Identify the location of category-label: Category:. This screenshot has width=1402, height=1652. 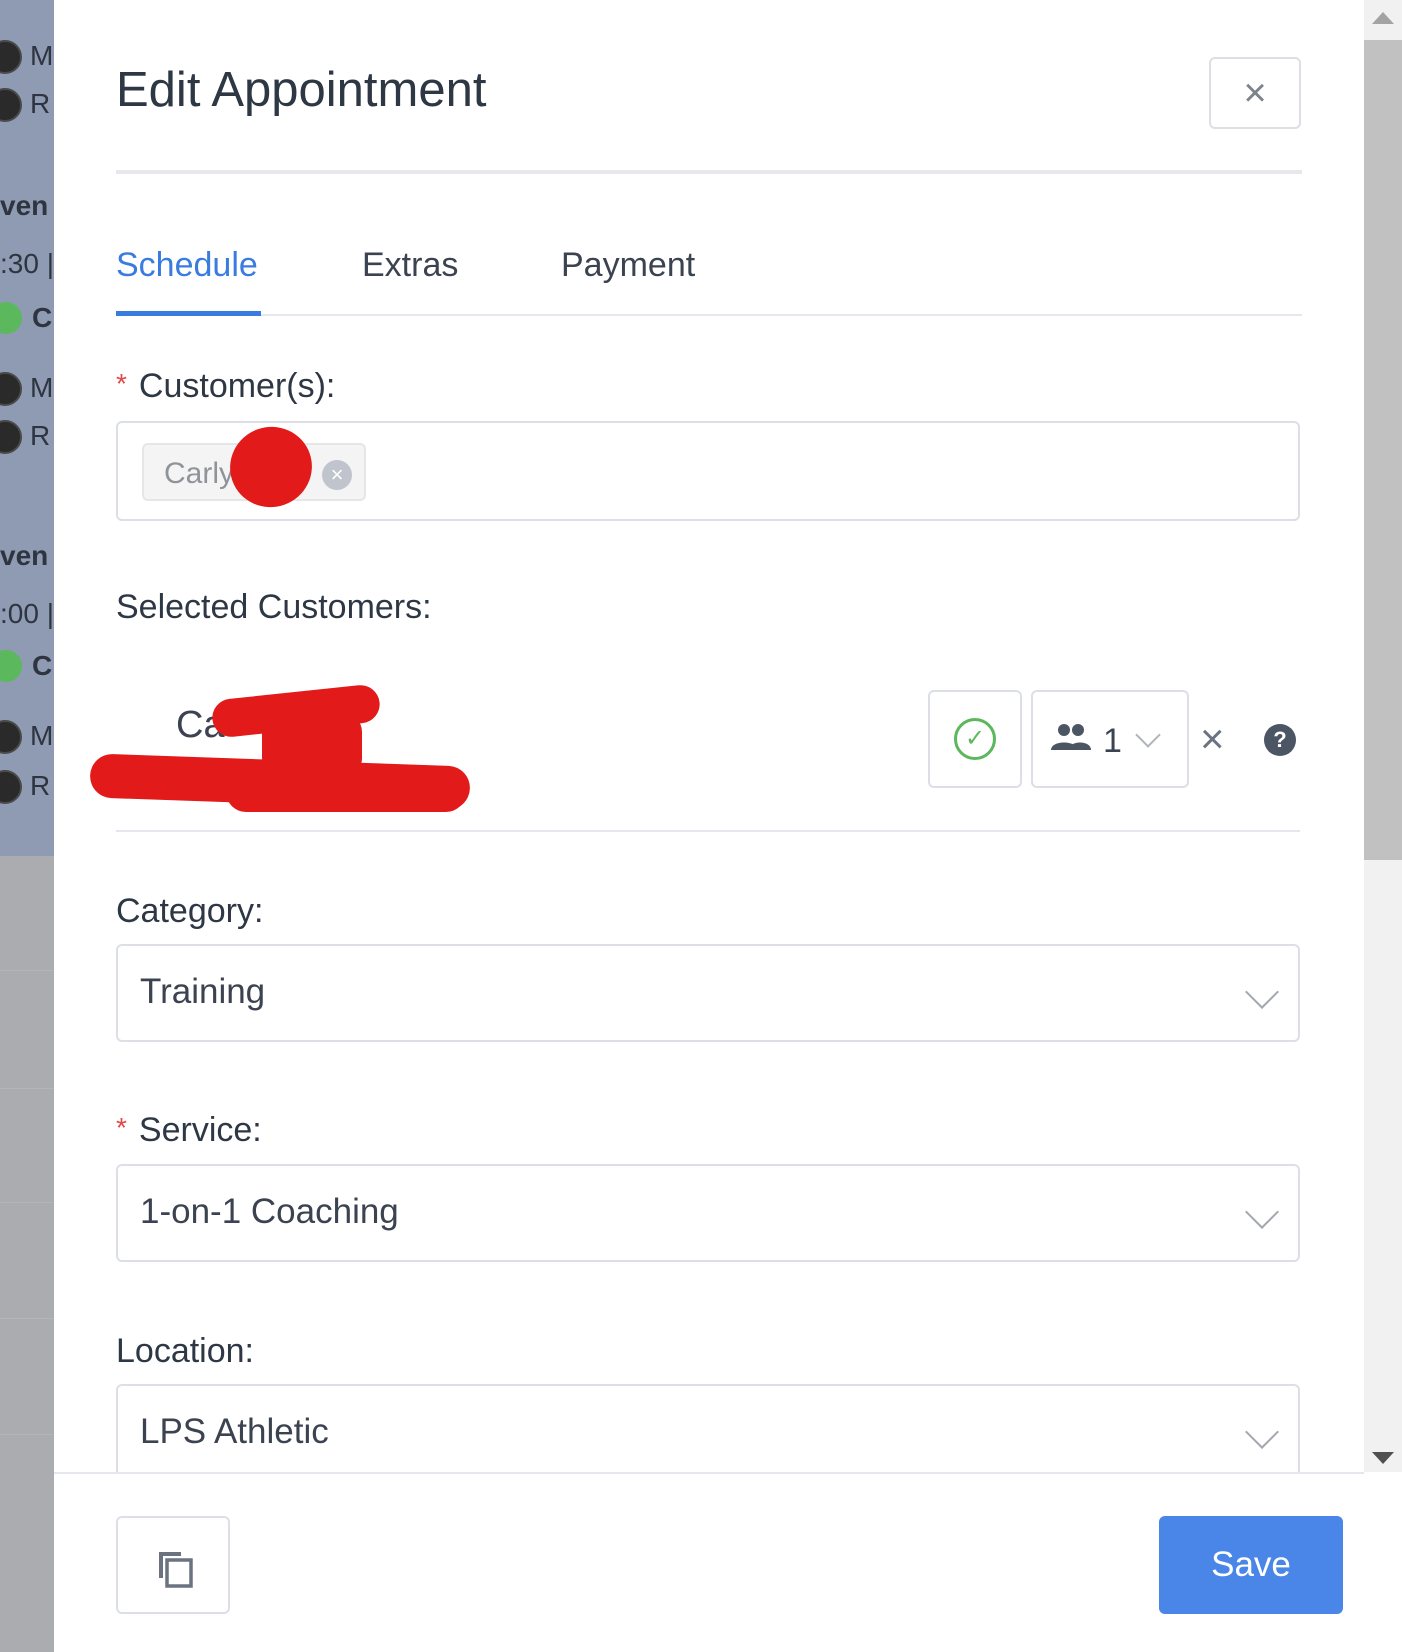
(190, 911).